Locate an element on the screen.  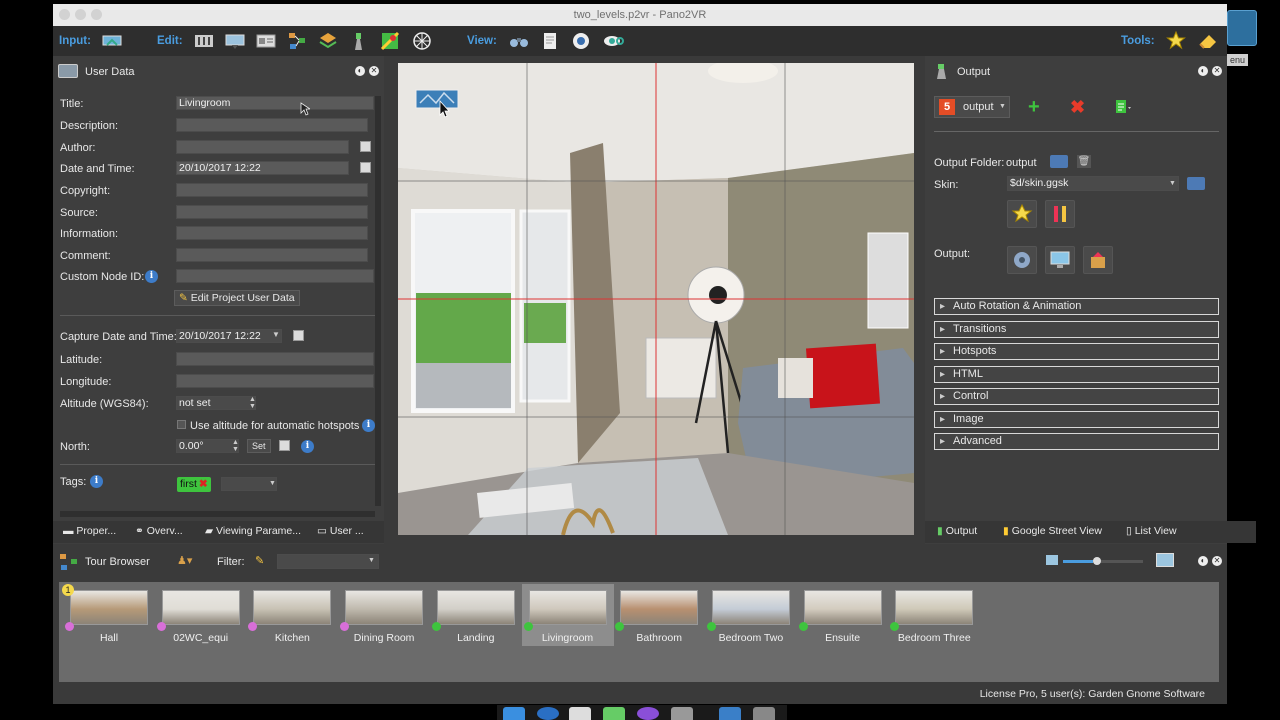
edit-ball-icon is located at coordinates (422, 41).